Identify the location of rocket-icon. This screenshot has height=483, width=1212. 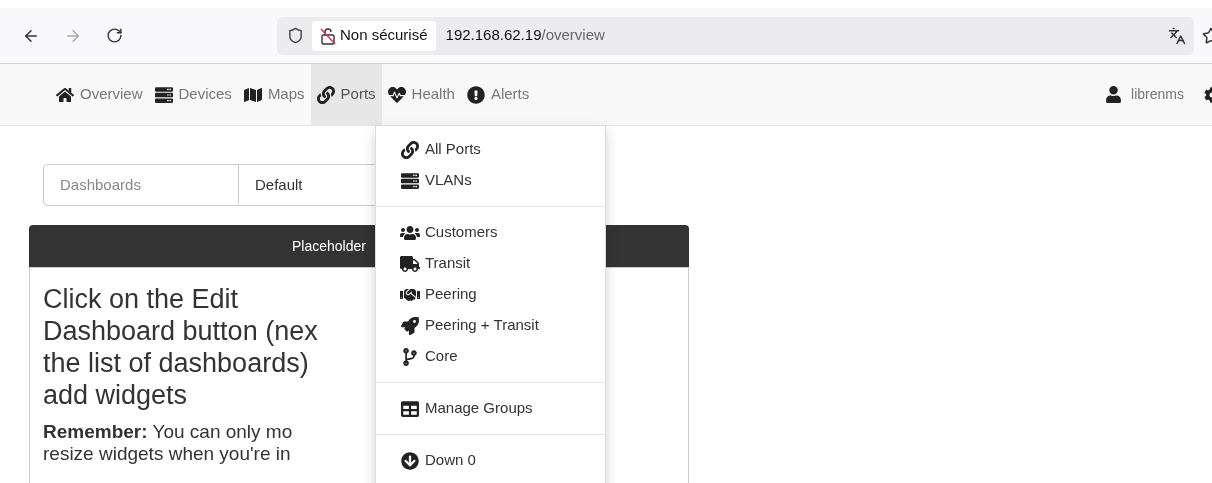
(410, 325).